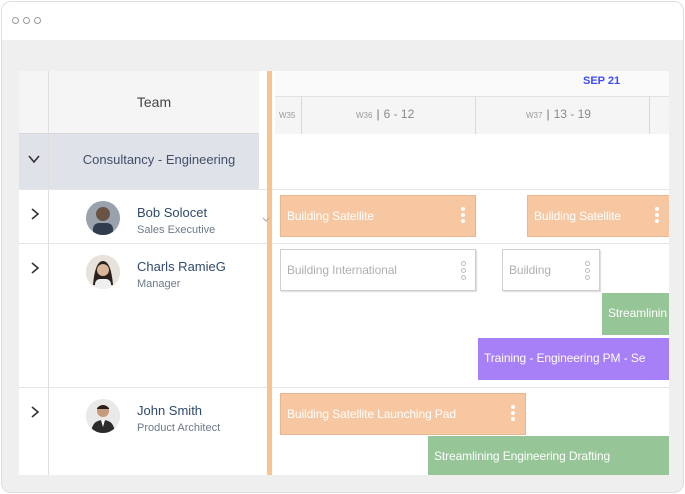 Image resolution: width=685 pixels, height=494 pixels. I want to click on week-cell: W37 | 13 - 19, so click(562, 115).